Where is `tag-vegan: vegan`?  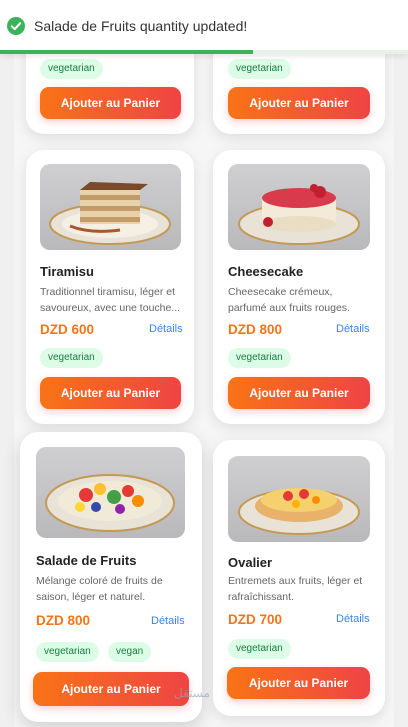
tag-vegan: vegan is located at coordinates (130, 652).